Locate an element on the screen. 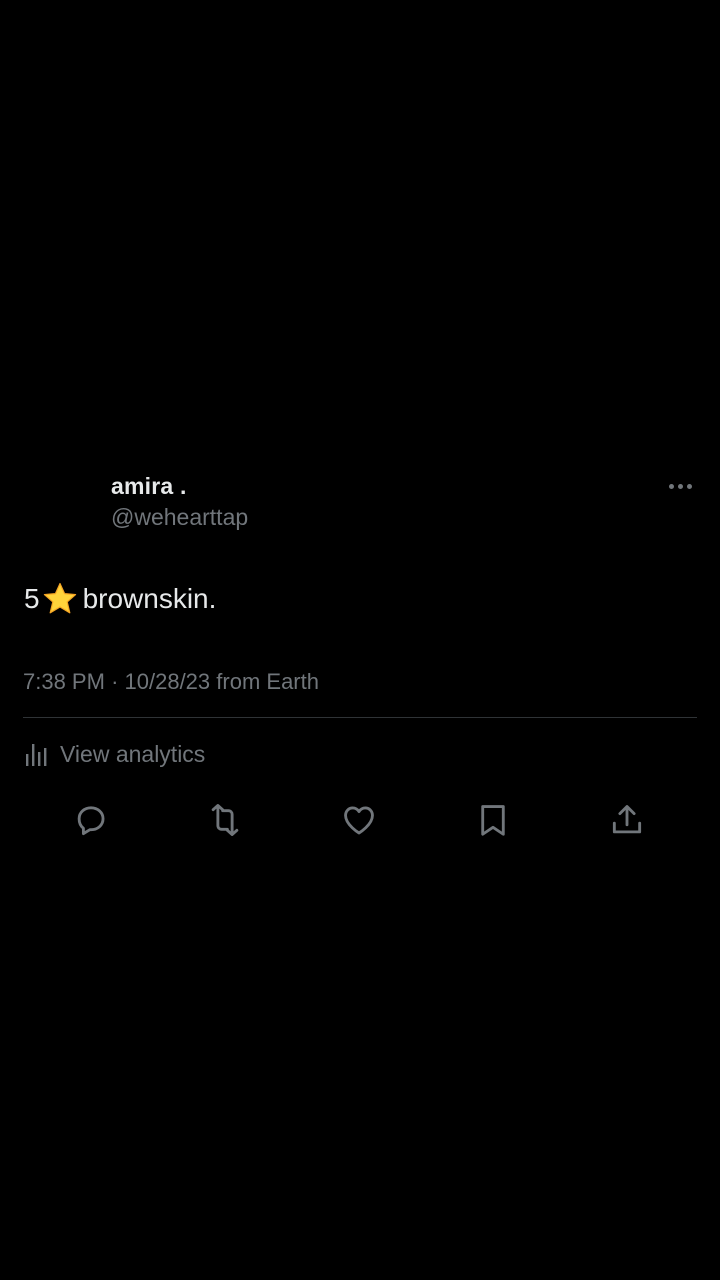 The height and width of the screenshot is (1280, 720). tweet-time: 7:38 PM is located at coordinates (64, 681).